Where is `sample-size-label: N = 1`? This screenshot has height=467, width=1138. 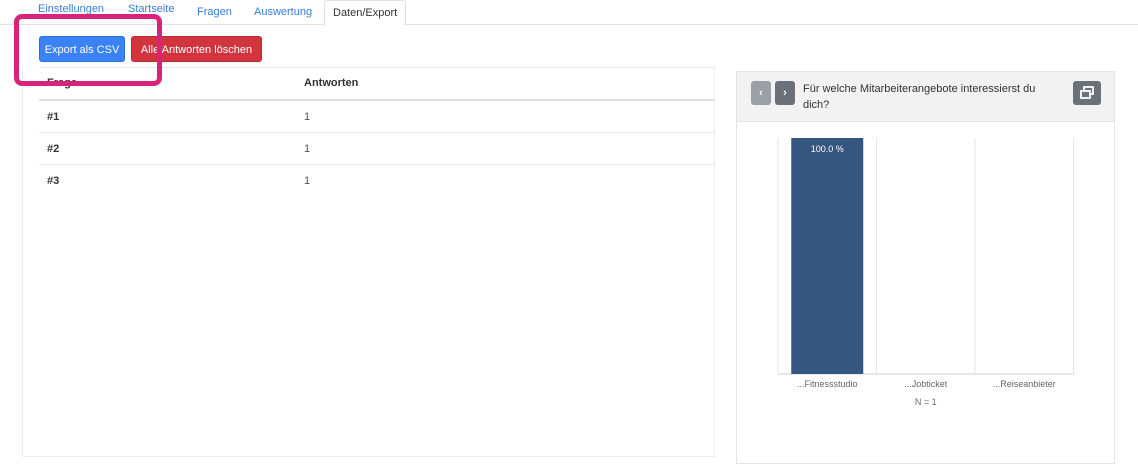
sample-size-label: N = 1 is located at coordinates (926, 402).